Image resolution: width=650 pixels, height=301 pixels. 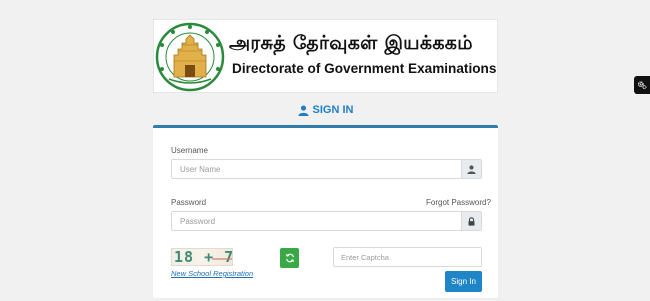 What do you see at coordinates (189, 150) in the screenshot?
I see `username-label: Username` at bounding box center [189, 150].